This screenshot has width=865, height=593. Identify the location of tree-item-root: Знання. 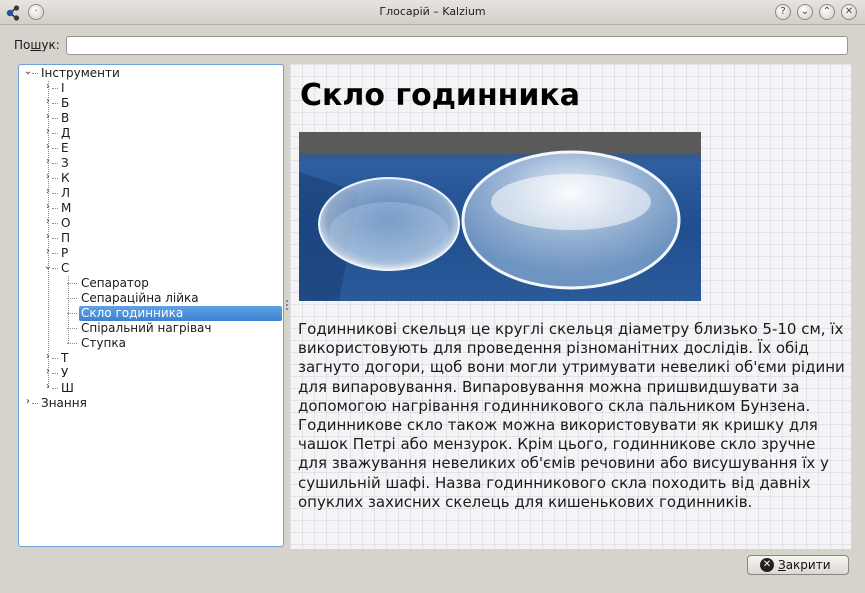
(64, 403).